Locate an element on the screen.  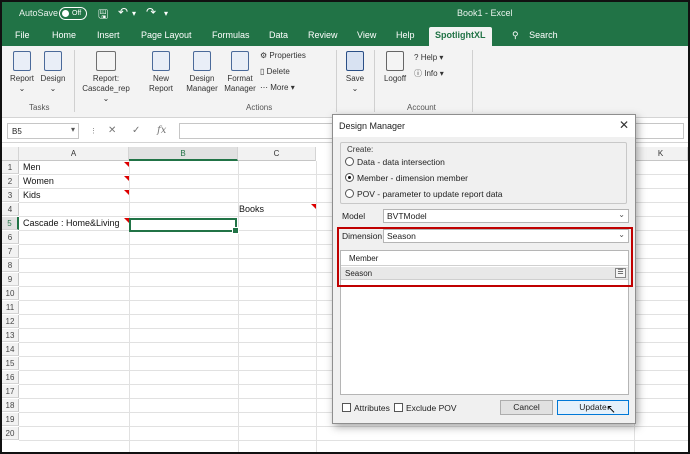
tab-page-layout: Page Layout is located at coordinates (166, 35).